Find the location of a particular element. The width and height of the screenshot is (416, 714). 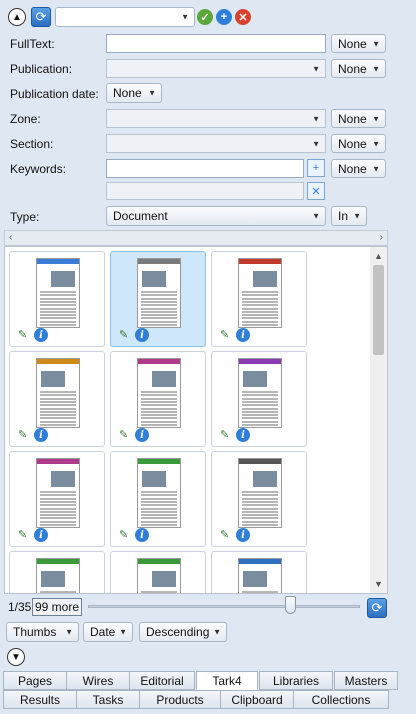

type-select: Document ▼ is located at coordinates (216, 216).